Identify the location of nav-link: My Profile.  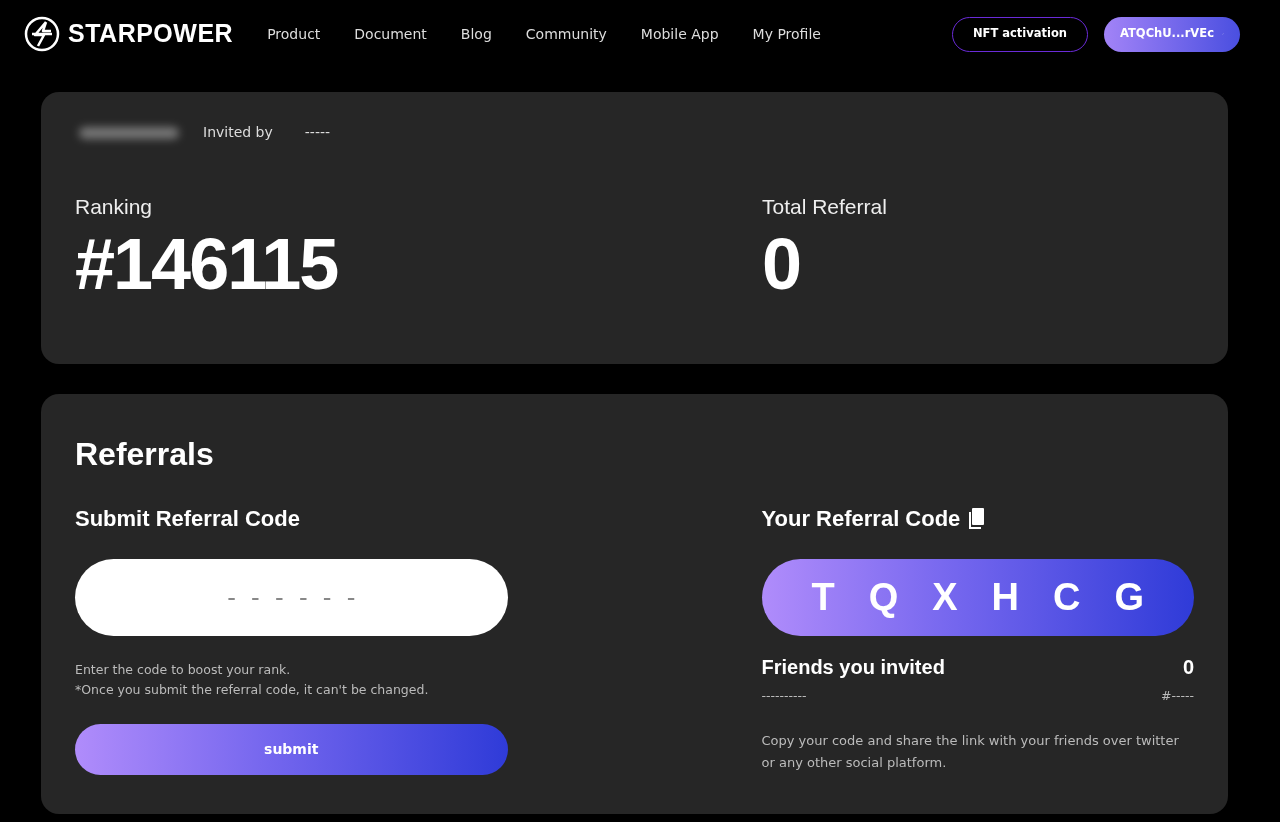
(786, 34).